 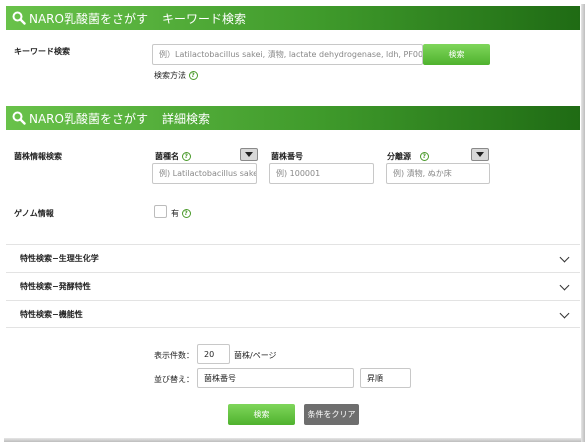 What do you see at coordinates (167, 156) in the screenshot?
I see `species-label-text: 菌種名` at bounding box center [167, 156].